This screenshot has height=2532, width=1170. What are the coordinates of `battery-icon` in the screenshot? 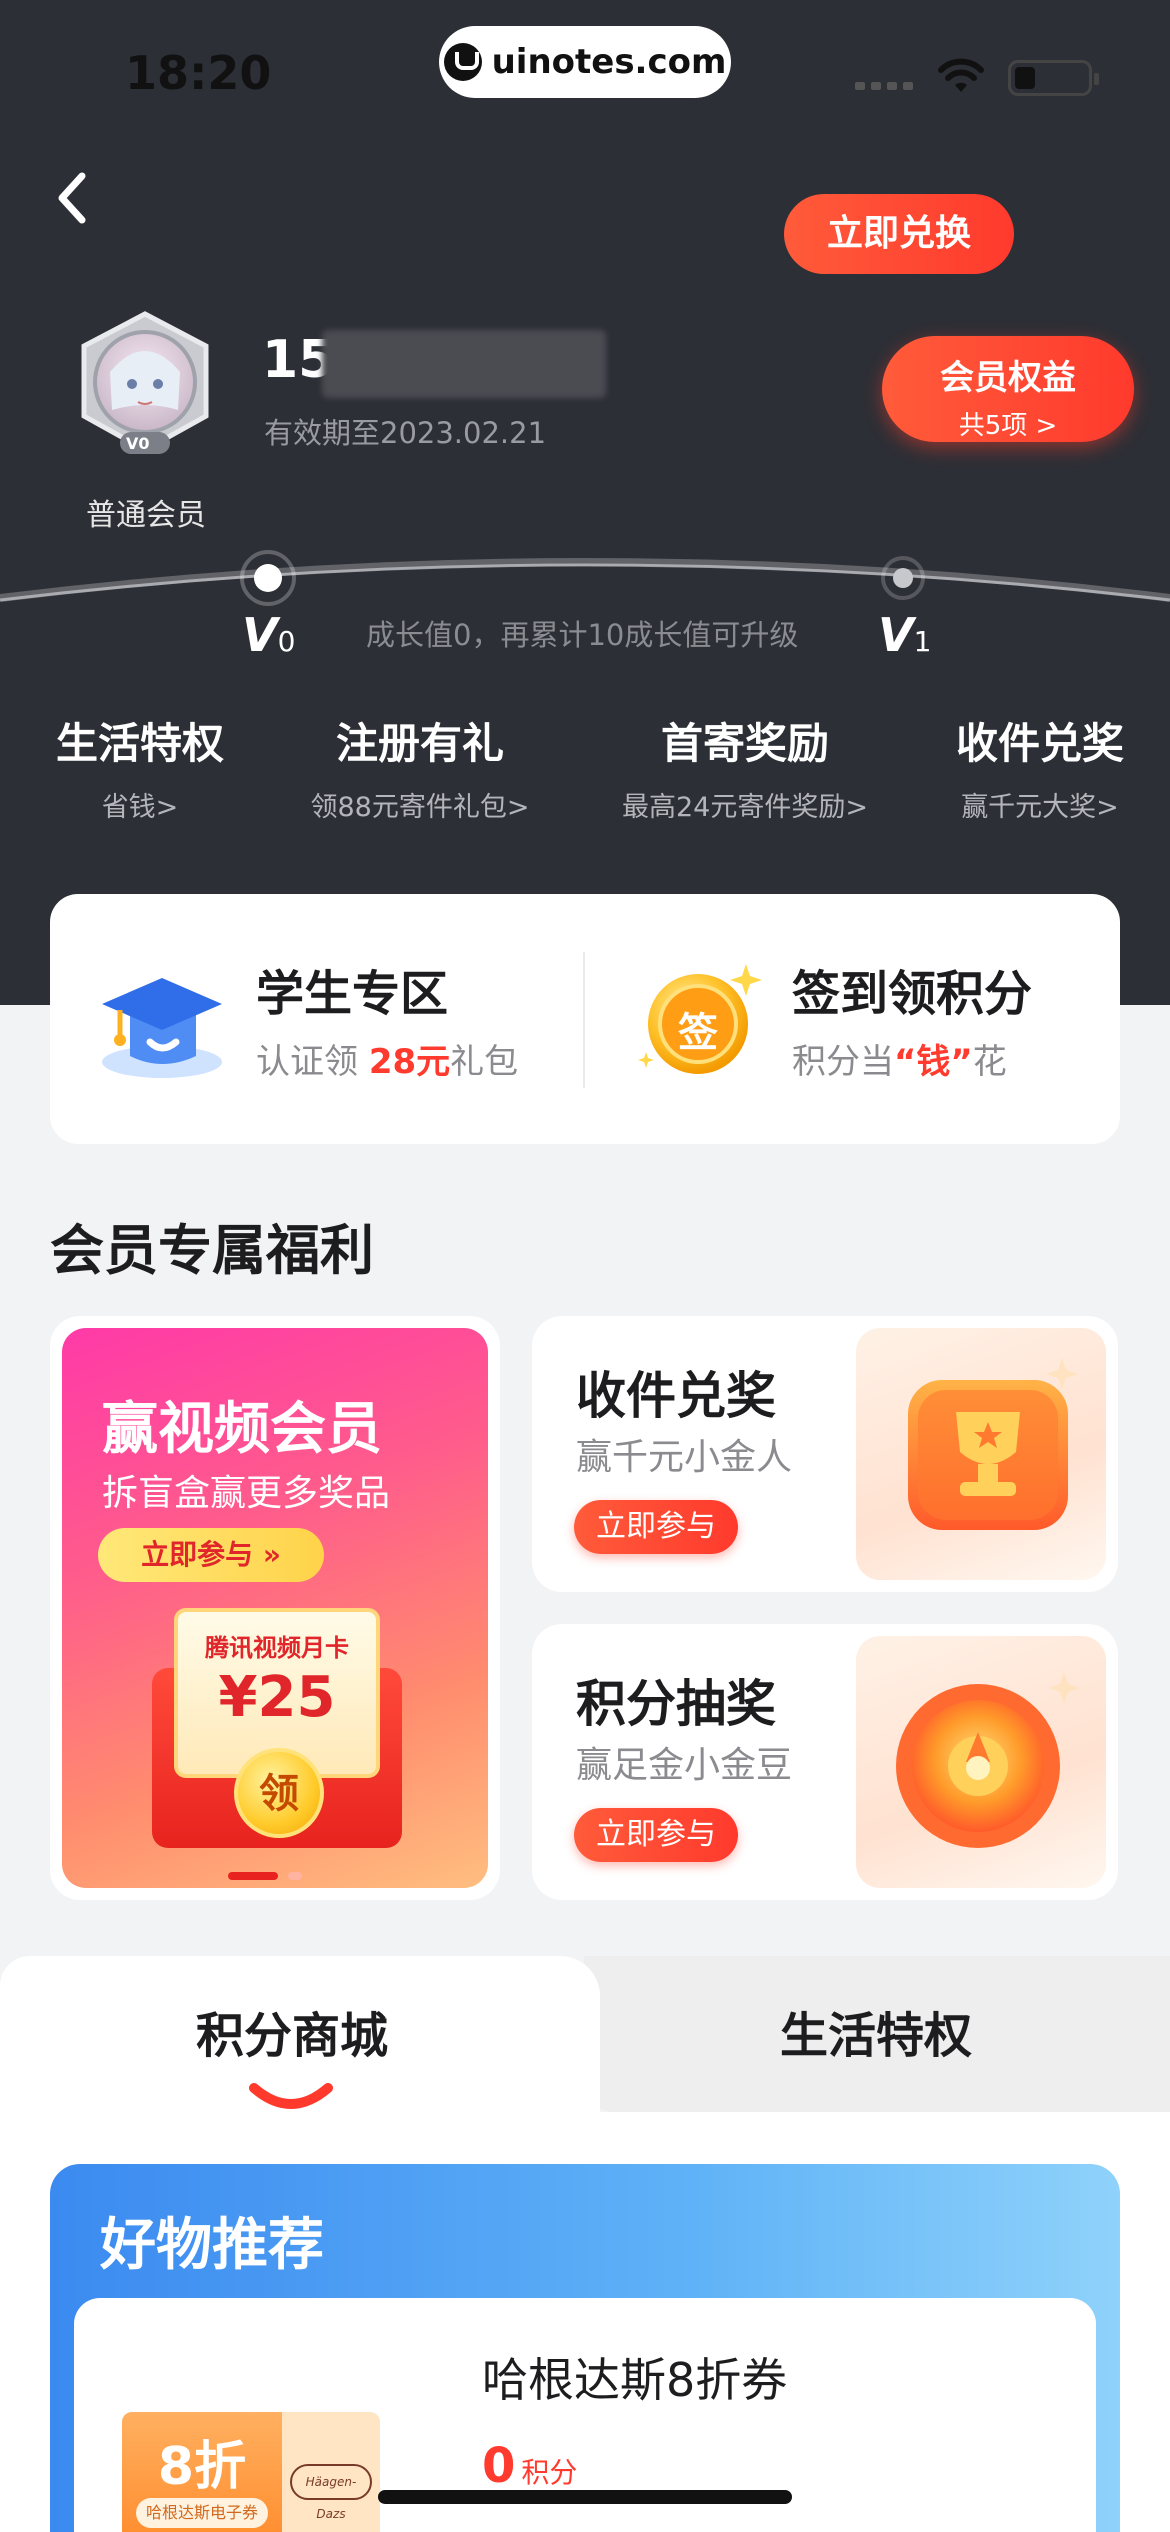 It's located at (1053, 78).